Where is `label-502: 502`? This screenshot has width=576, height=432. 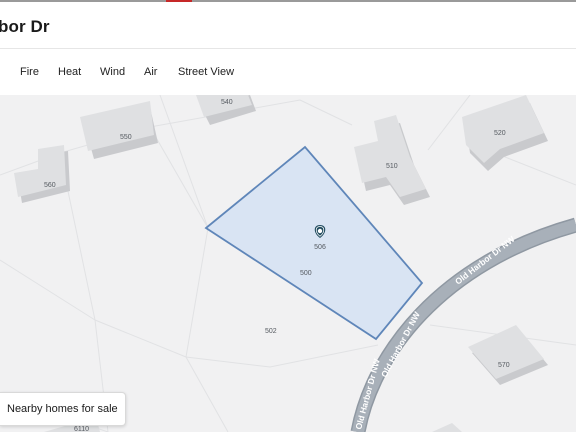 label-502: 502 is located at coordinates (271, 331).